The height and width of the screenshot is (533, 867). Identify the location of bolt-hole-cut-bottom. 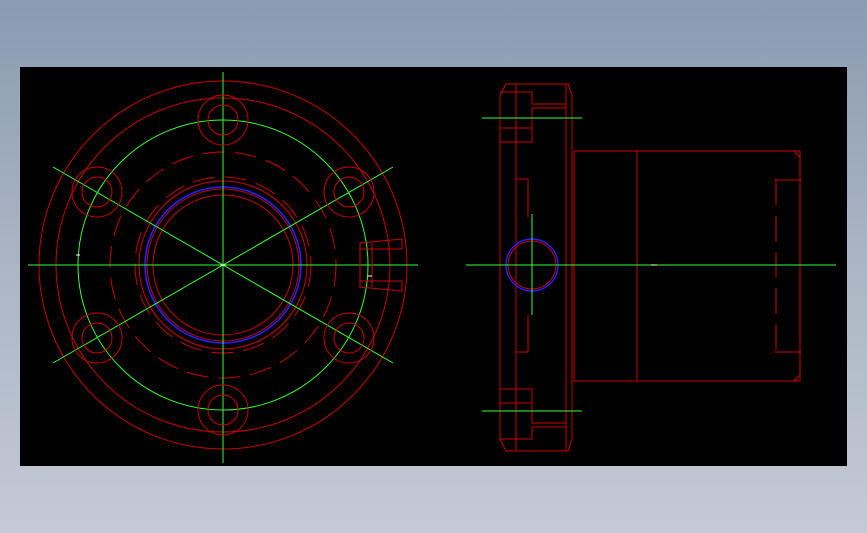
(533, 421).